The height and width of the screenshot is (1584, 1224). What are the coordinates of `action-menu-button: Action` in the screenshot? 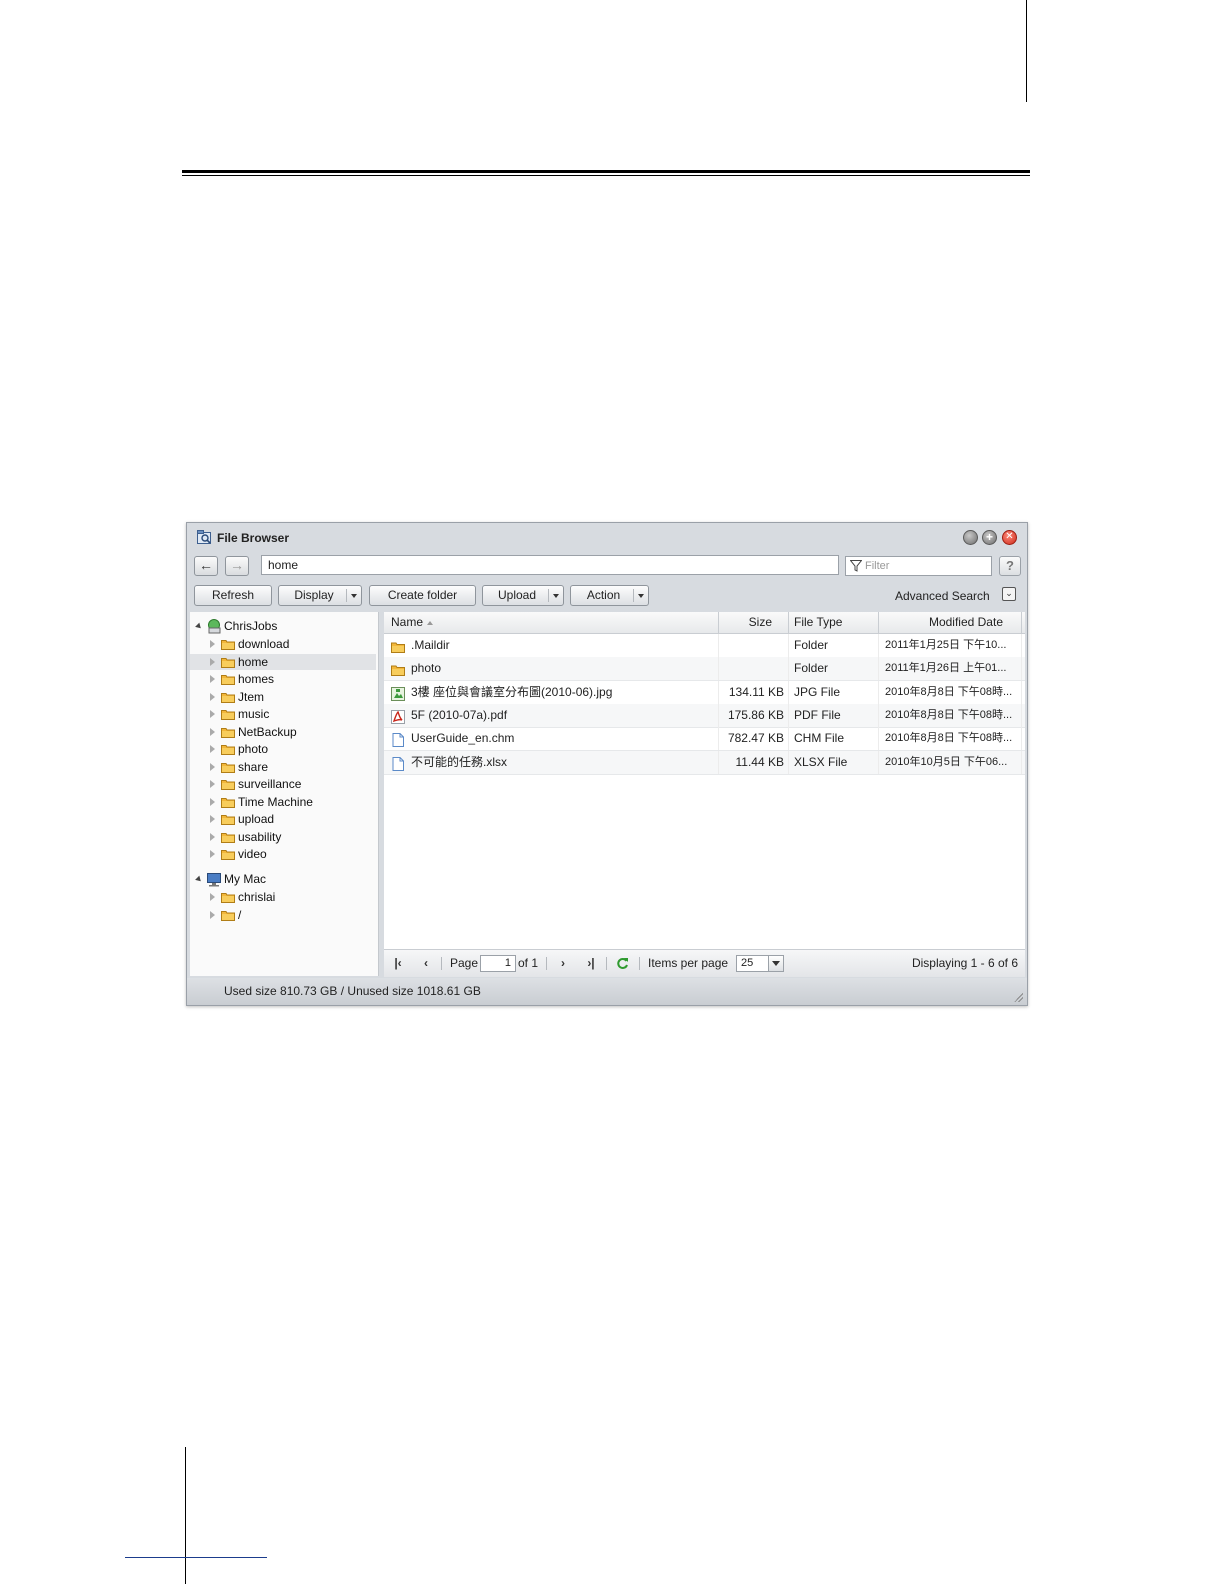 It's located at (609, 595).